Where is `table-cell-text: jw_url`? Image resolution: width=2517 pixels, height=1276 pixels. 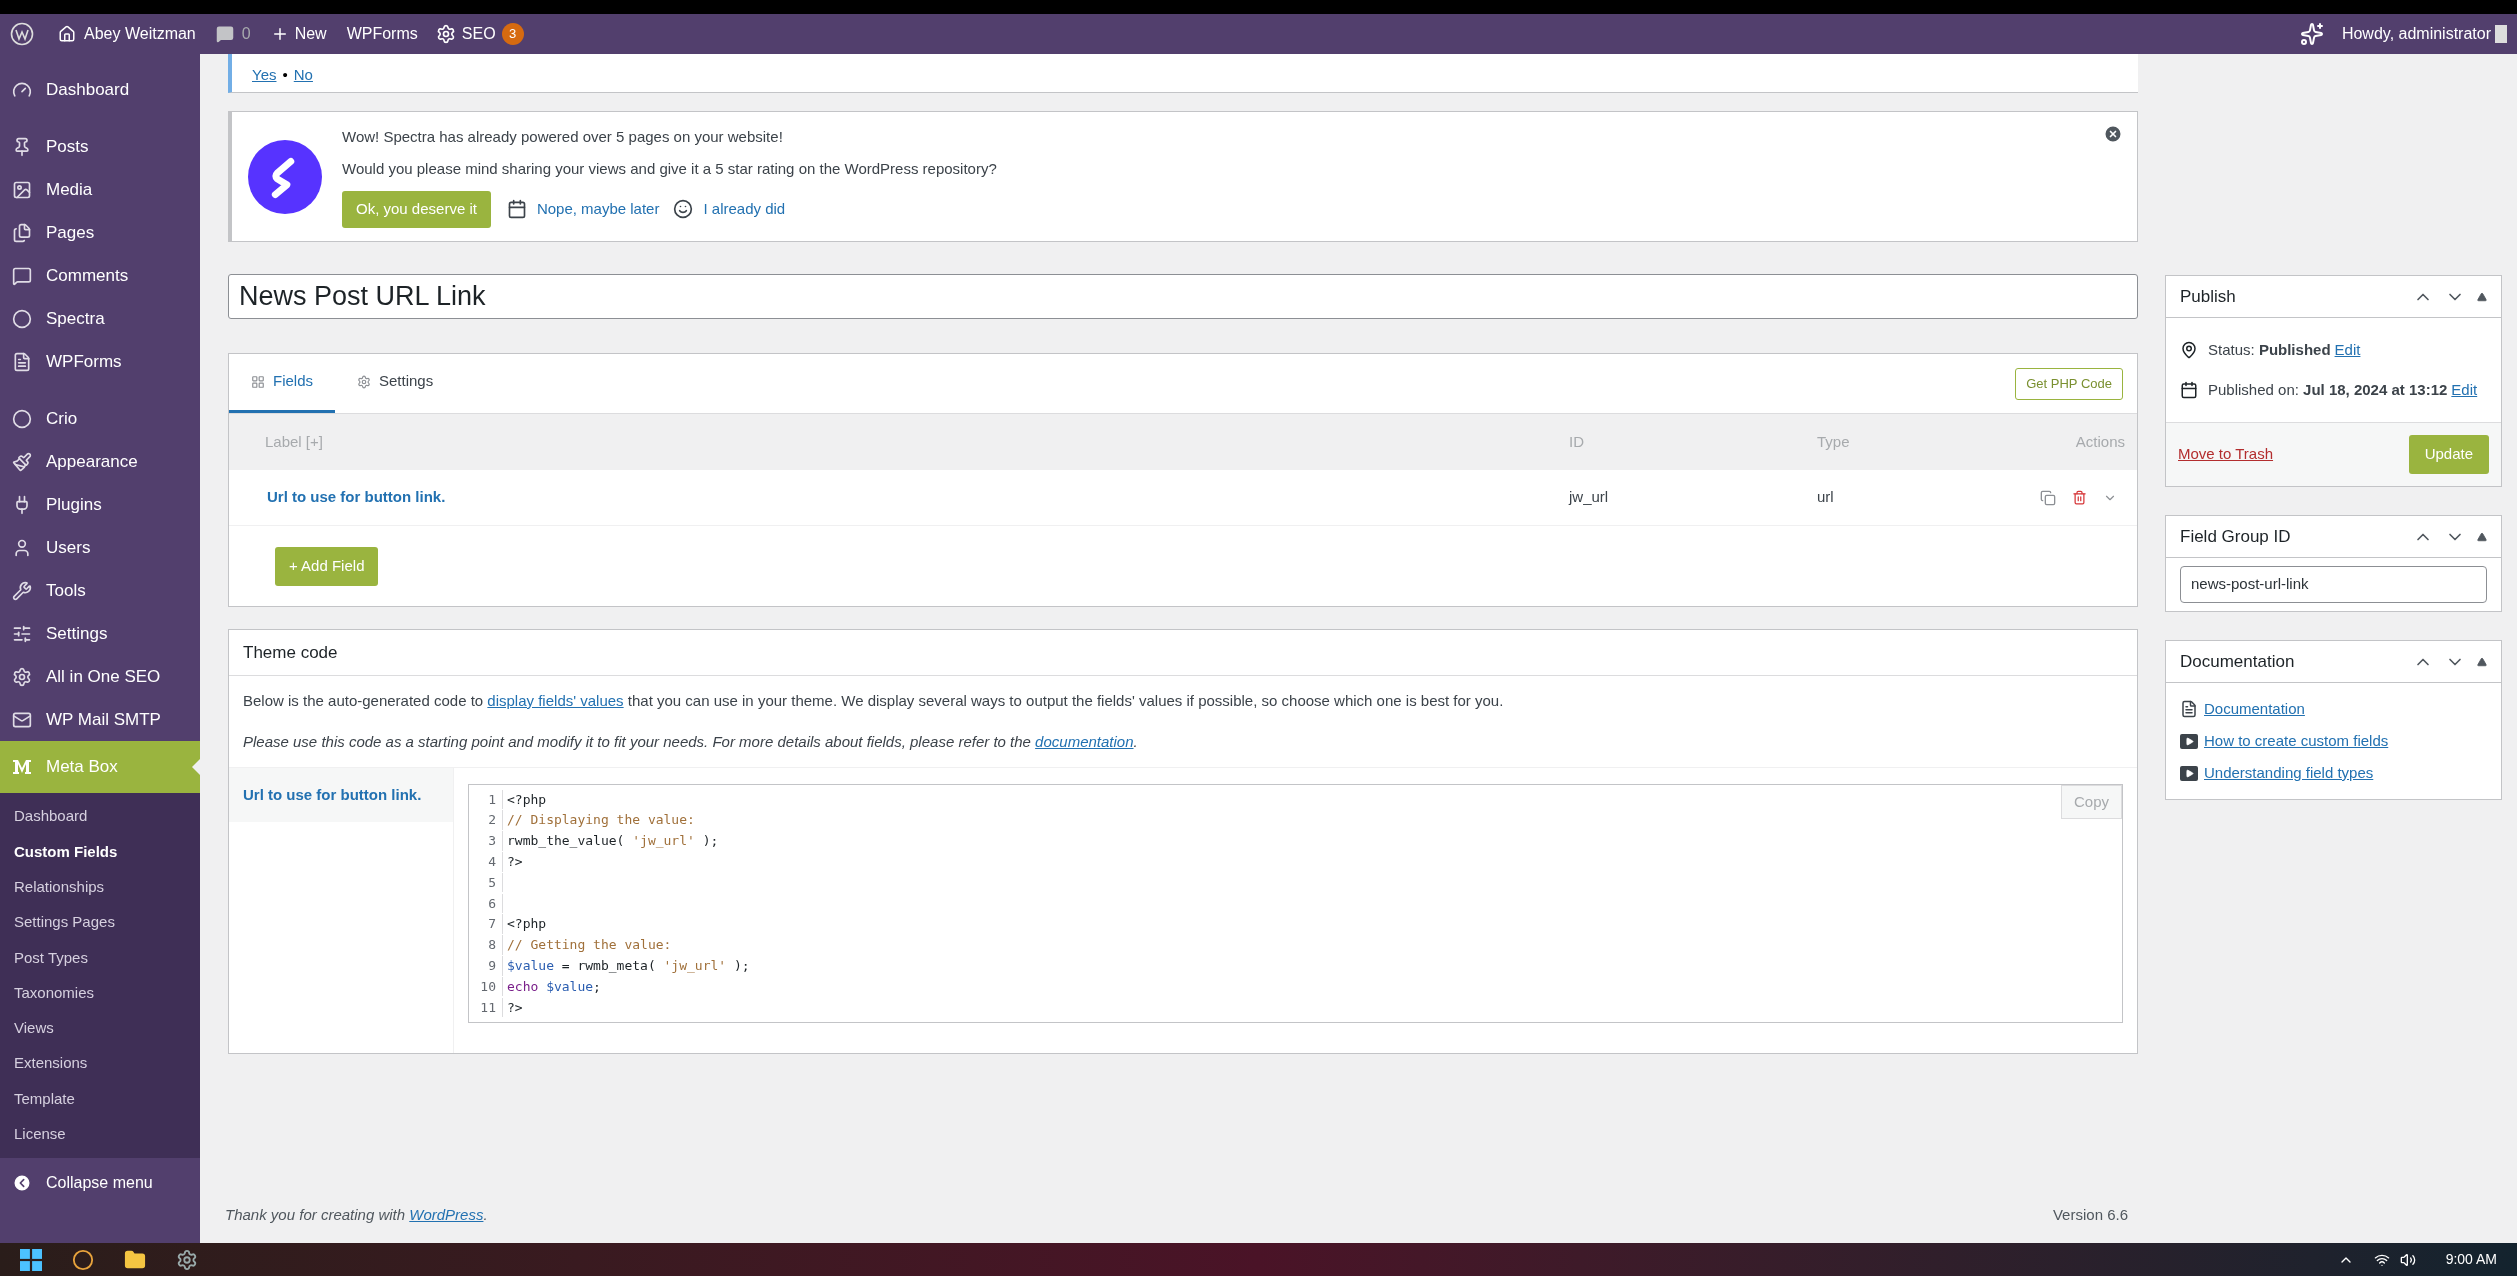 table-cell-text: jw_url is located at coordinates (1589, 497).